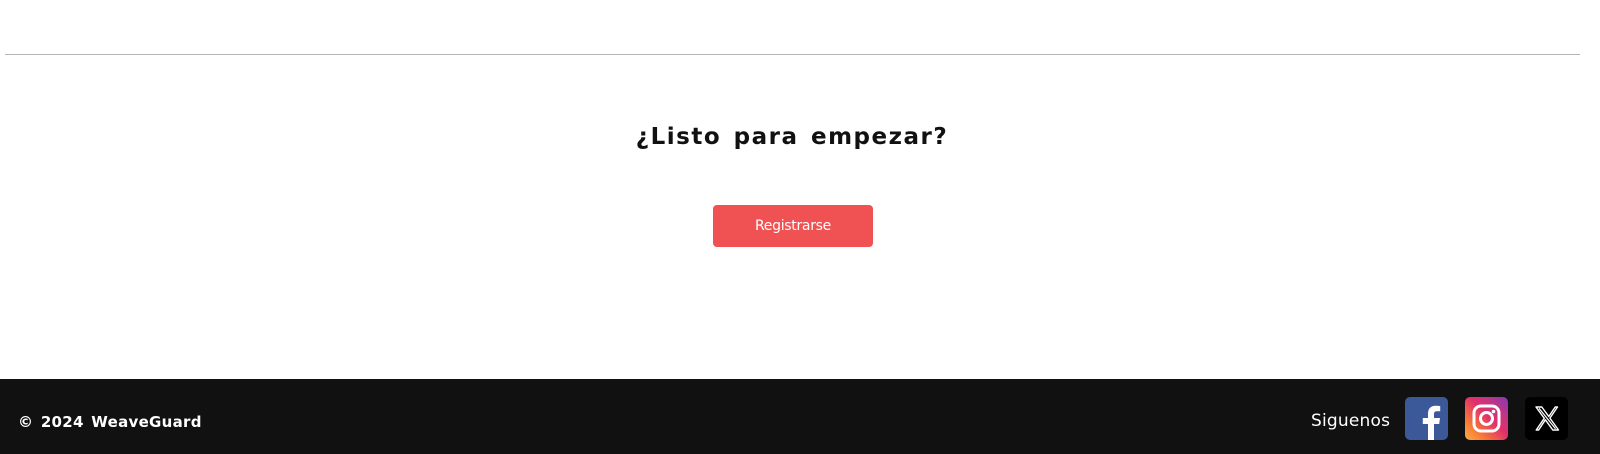  Describe the element at coordinates (1546, 418) in the screenshot. I see `x-icon` at that location.